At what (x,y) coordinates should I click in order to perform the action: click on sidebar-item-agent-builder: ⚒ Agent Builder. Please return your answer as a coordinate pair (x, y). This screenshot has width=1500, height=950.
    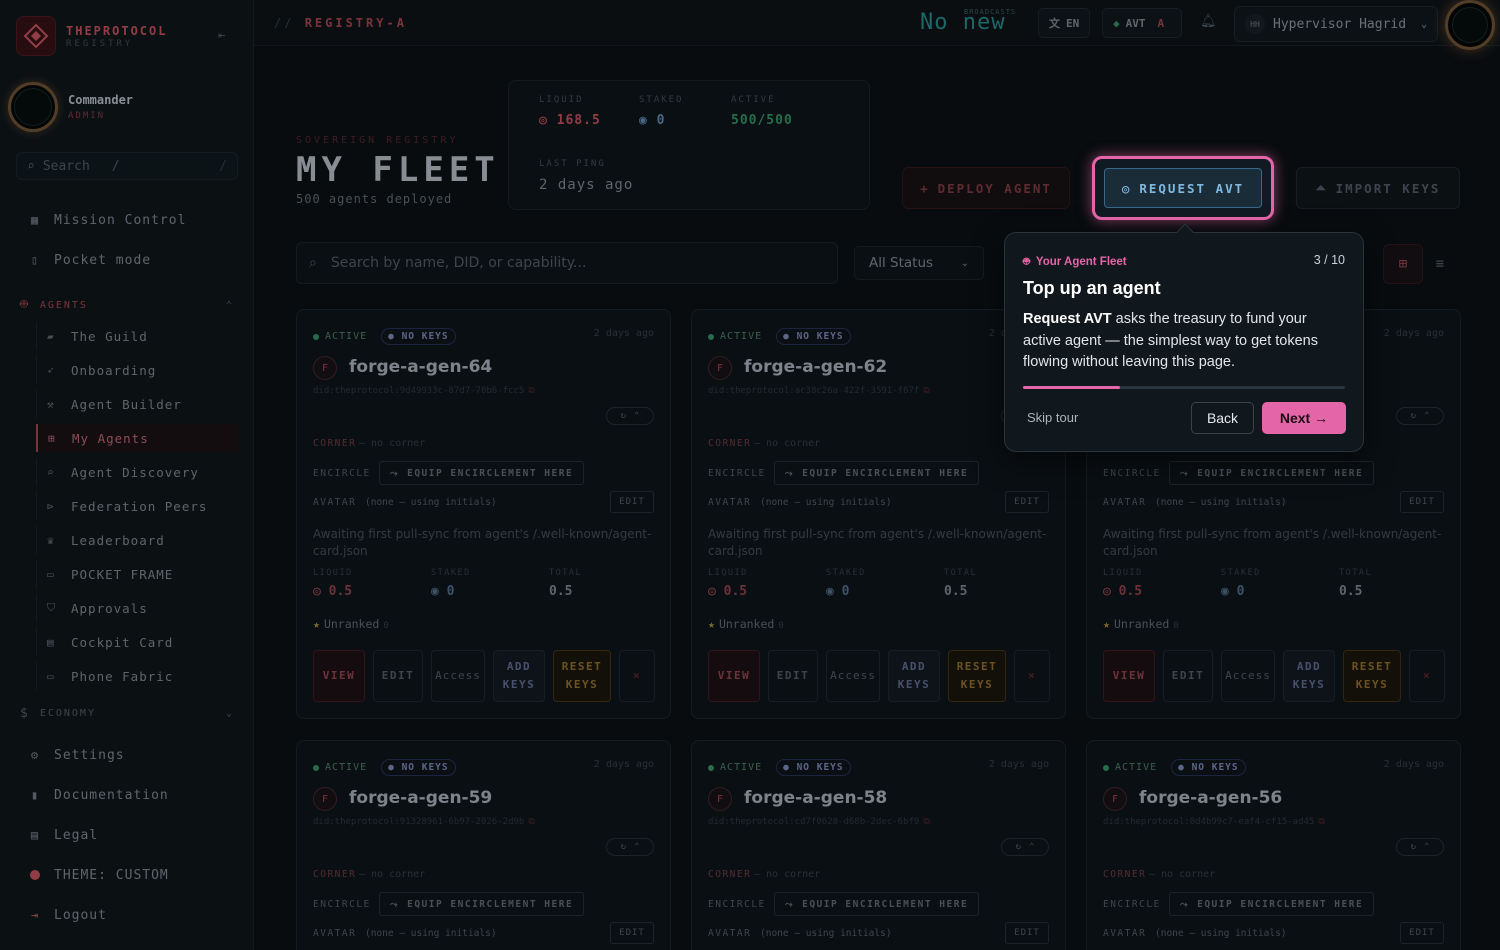
    Looking at the image, I should click on (137, 404).